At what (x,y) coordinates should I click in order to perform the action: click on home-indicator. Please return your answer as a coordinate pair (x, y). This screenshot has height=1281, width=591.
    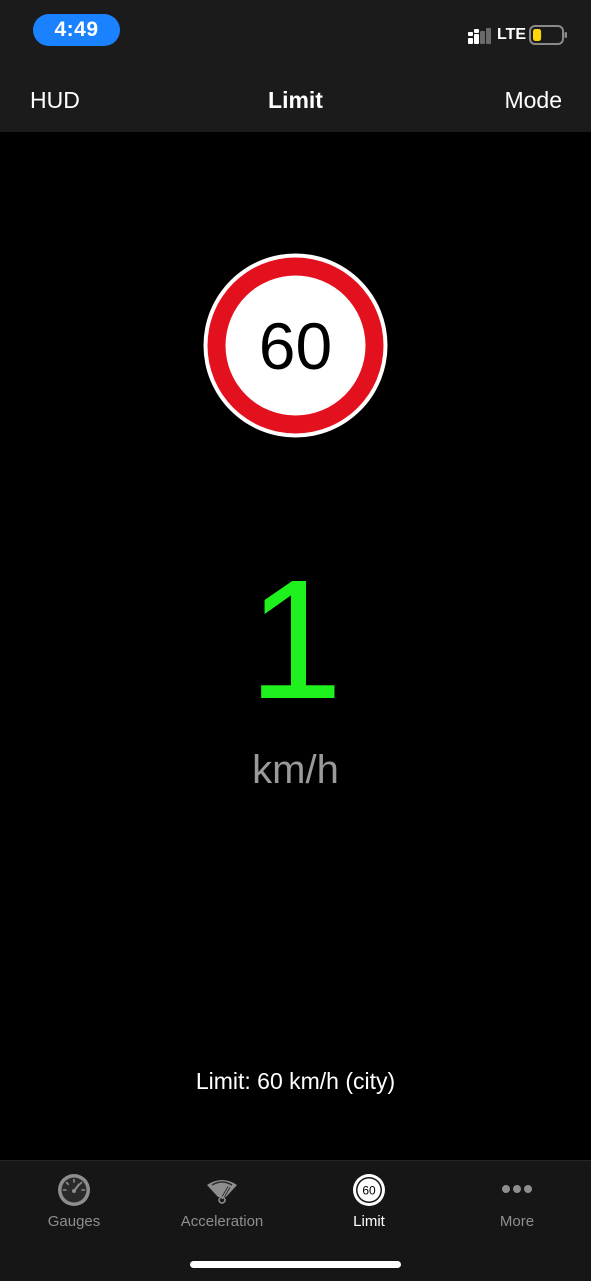
    Looking at the image, I should click on (295, 1264).